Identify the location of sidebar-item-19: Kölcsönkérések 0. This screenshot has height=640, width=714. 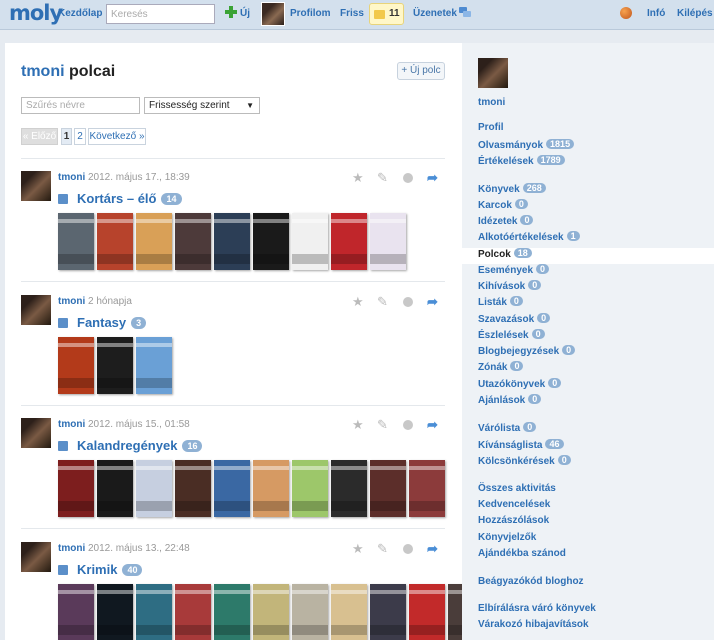
(524, 461).